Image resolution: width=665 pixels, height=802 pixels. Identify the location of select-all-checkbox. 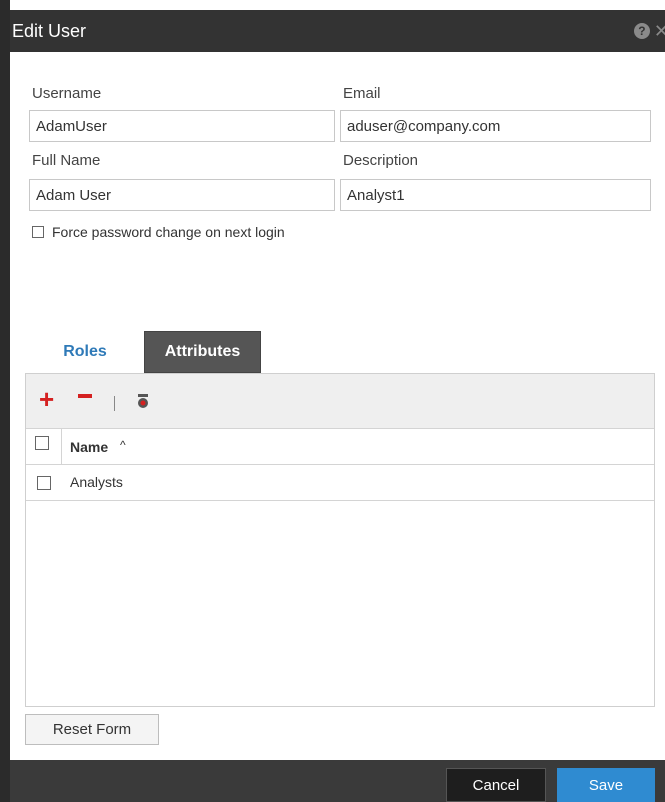
(42, 443).